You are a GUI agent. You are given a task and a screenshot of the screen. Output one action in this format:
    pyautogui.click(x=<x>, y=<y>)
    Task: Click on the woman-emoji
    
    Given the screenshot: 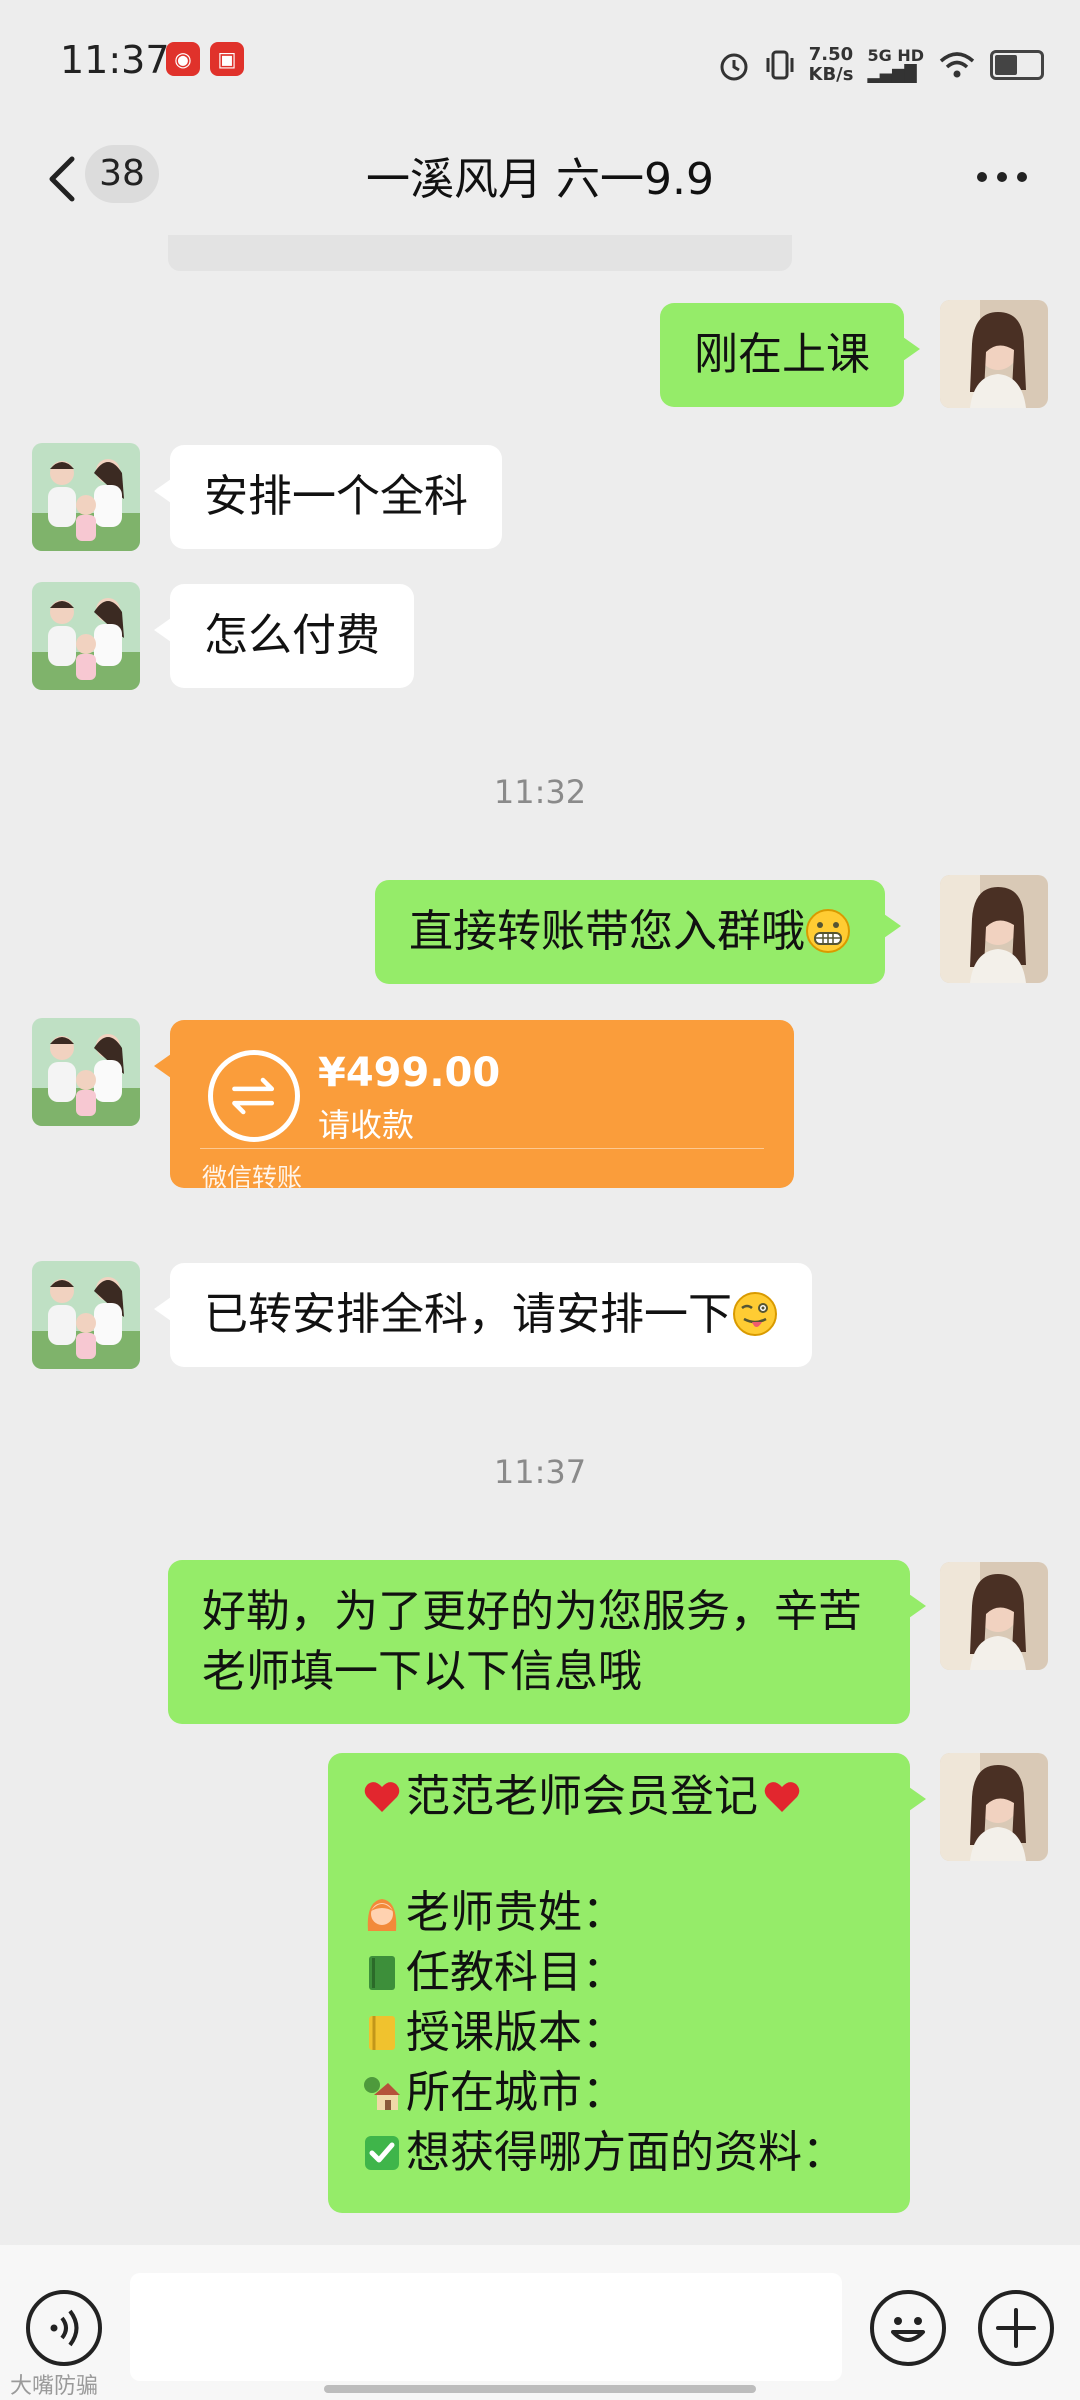 What is the action you would take?
    pyautogui.click(x=382, y=1915)
    